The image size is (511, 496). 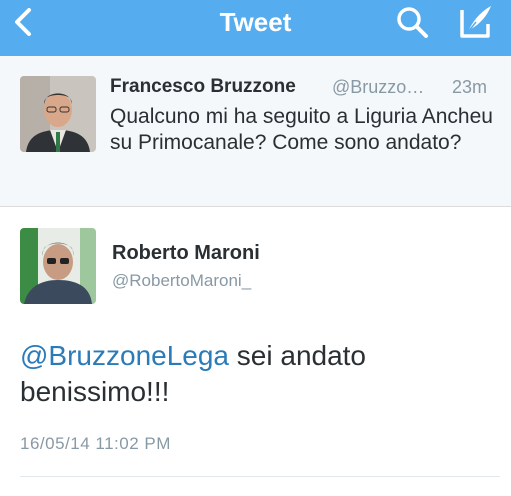 What do you see at coordinates (95, 443) in the screenshot?
I see `tweet-date: 16/05/14 11:02 PM` at bounding box center [95, 443].